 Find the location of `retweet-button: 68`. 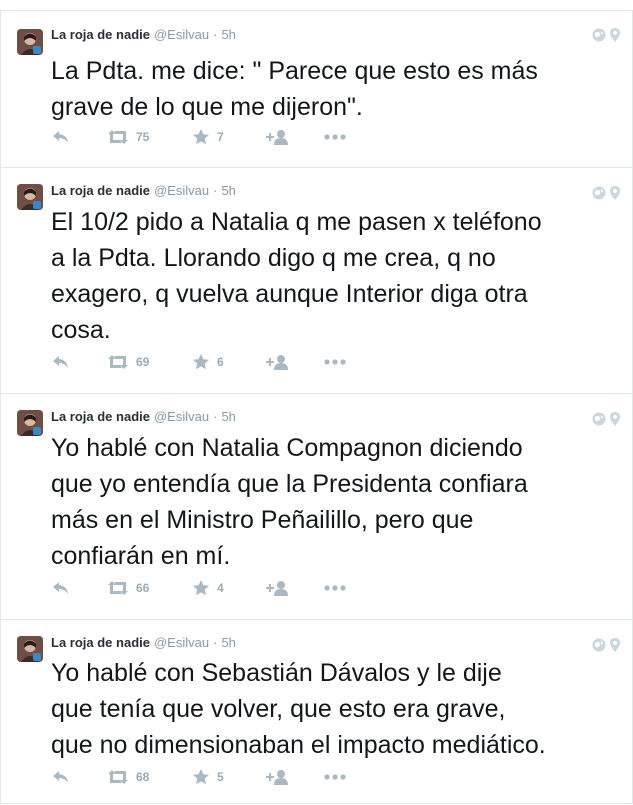

retweet-button: 68 is located at coordinates (128, 777).